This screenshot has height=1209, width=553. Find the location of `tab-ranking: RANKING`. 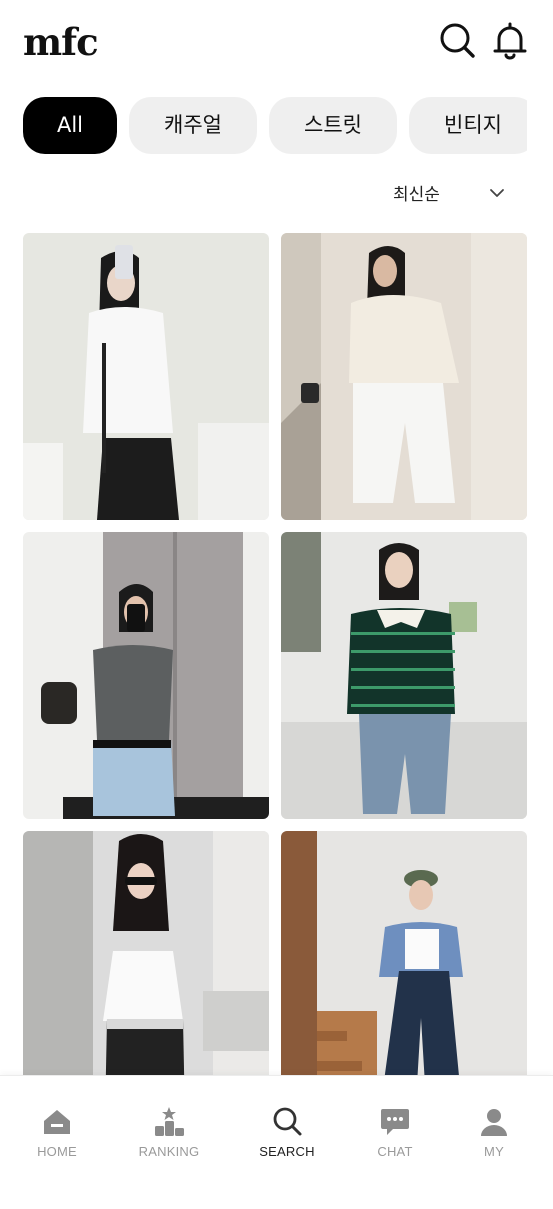

tab-ranking: RANKING is located at coordinates (169, 1136).